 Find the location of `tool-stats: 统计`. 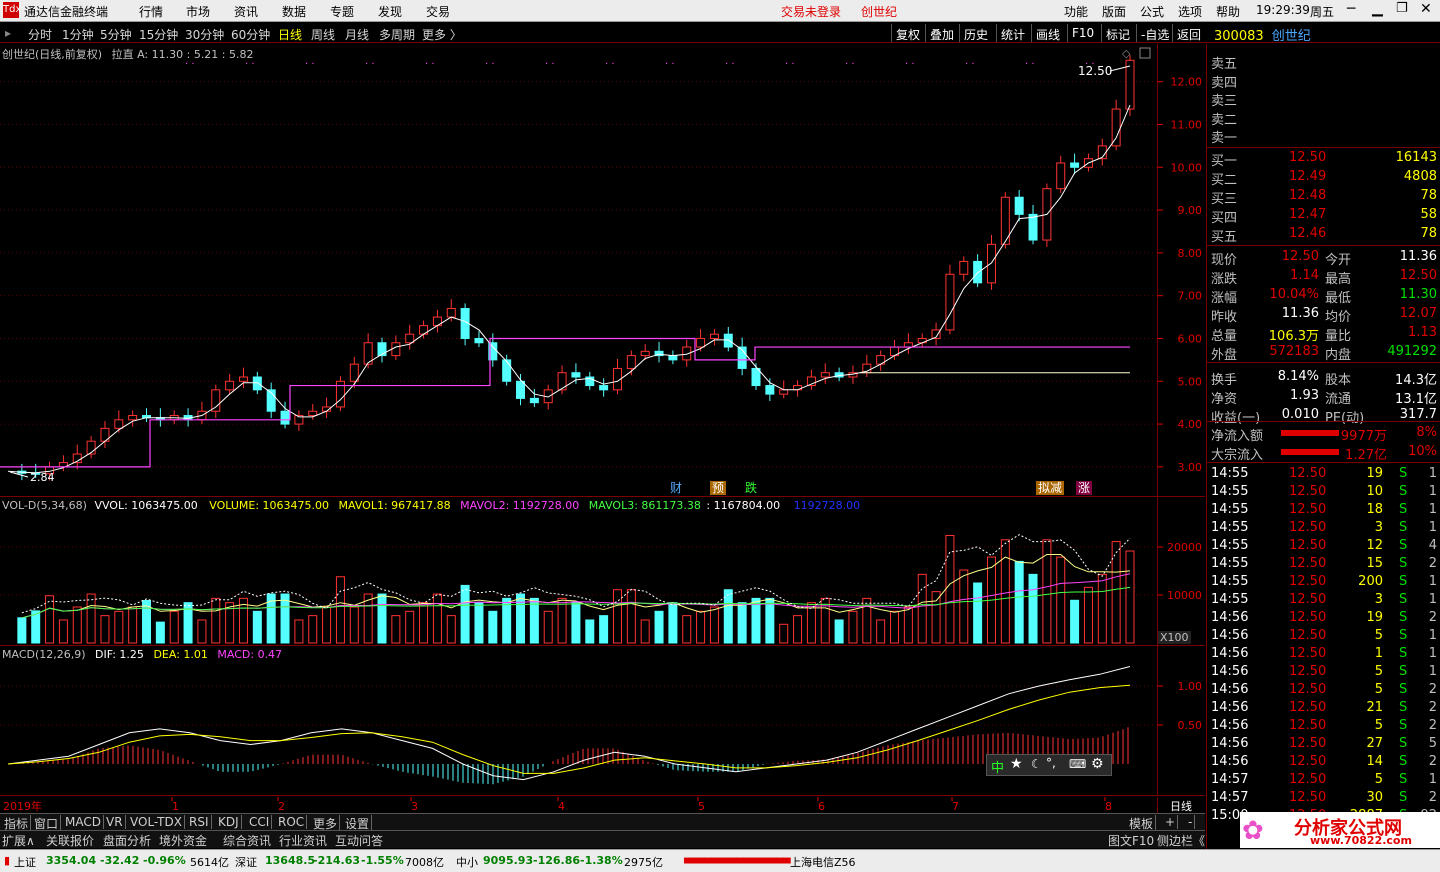

tool-stats: 统计 is located at coordinates (1012, 33).